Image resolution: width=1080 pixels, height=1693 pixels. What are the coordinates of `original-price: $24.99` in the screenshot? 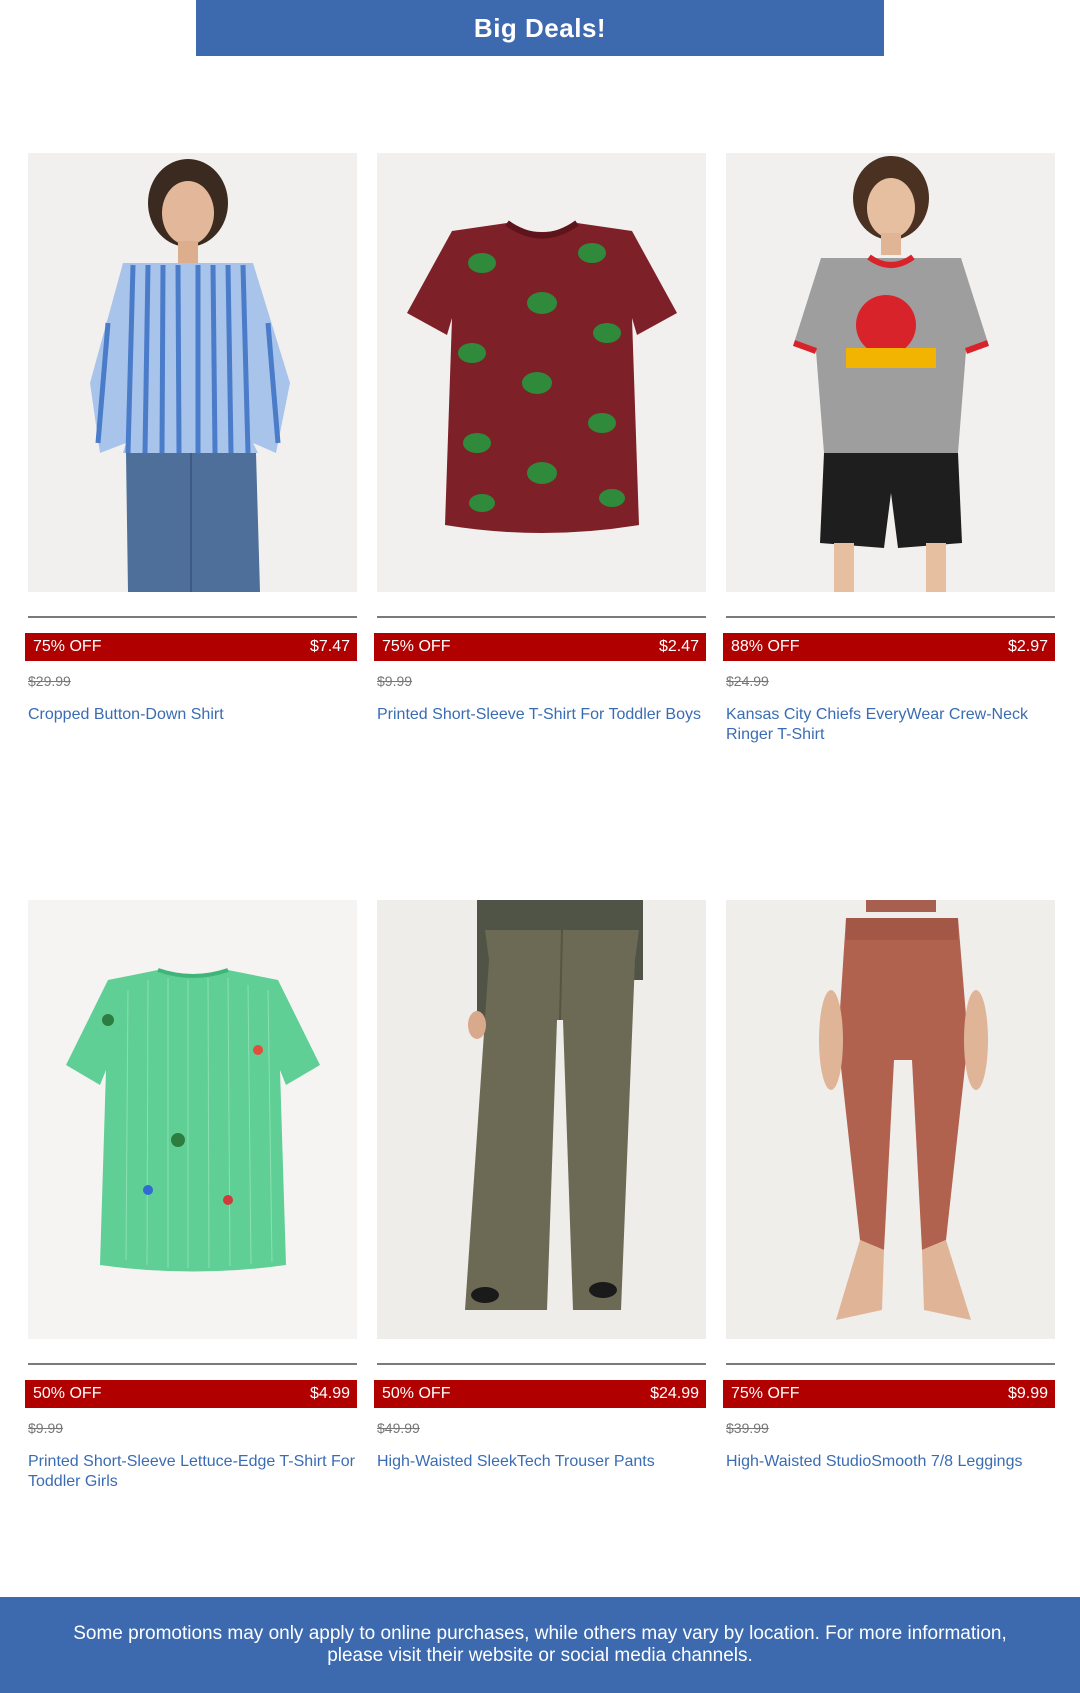 It's located at (747, 681).